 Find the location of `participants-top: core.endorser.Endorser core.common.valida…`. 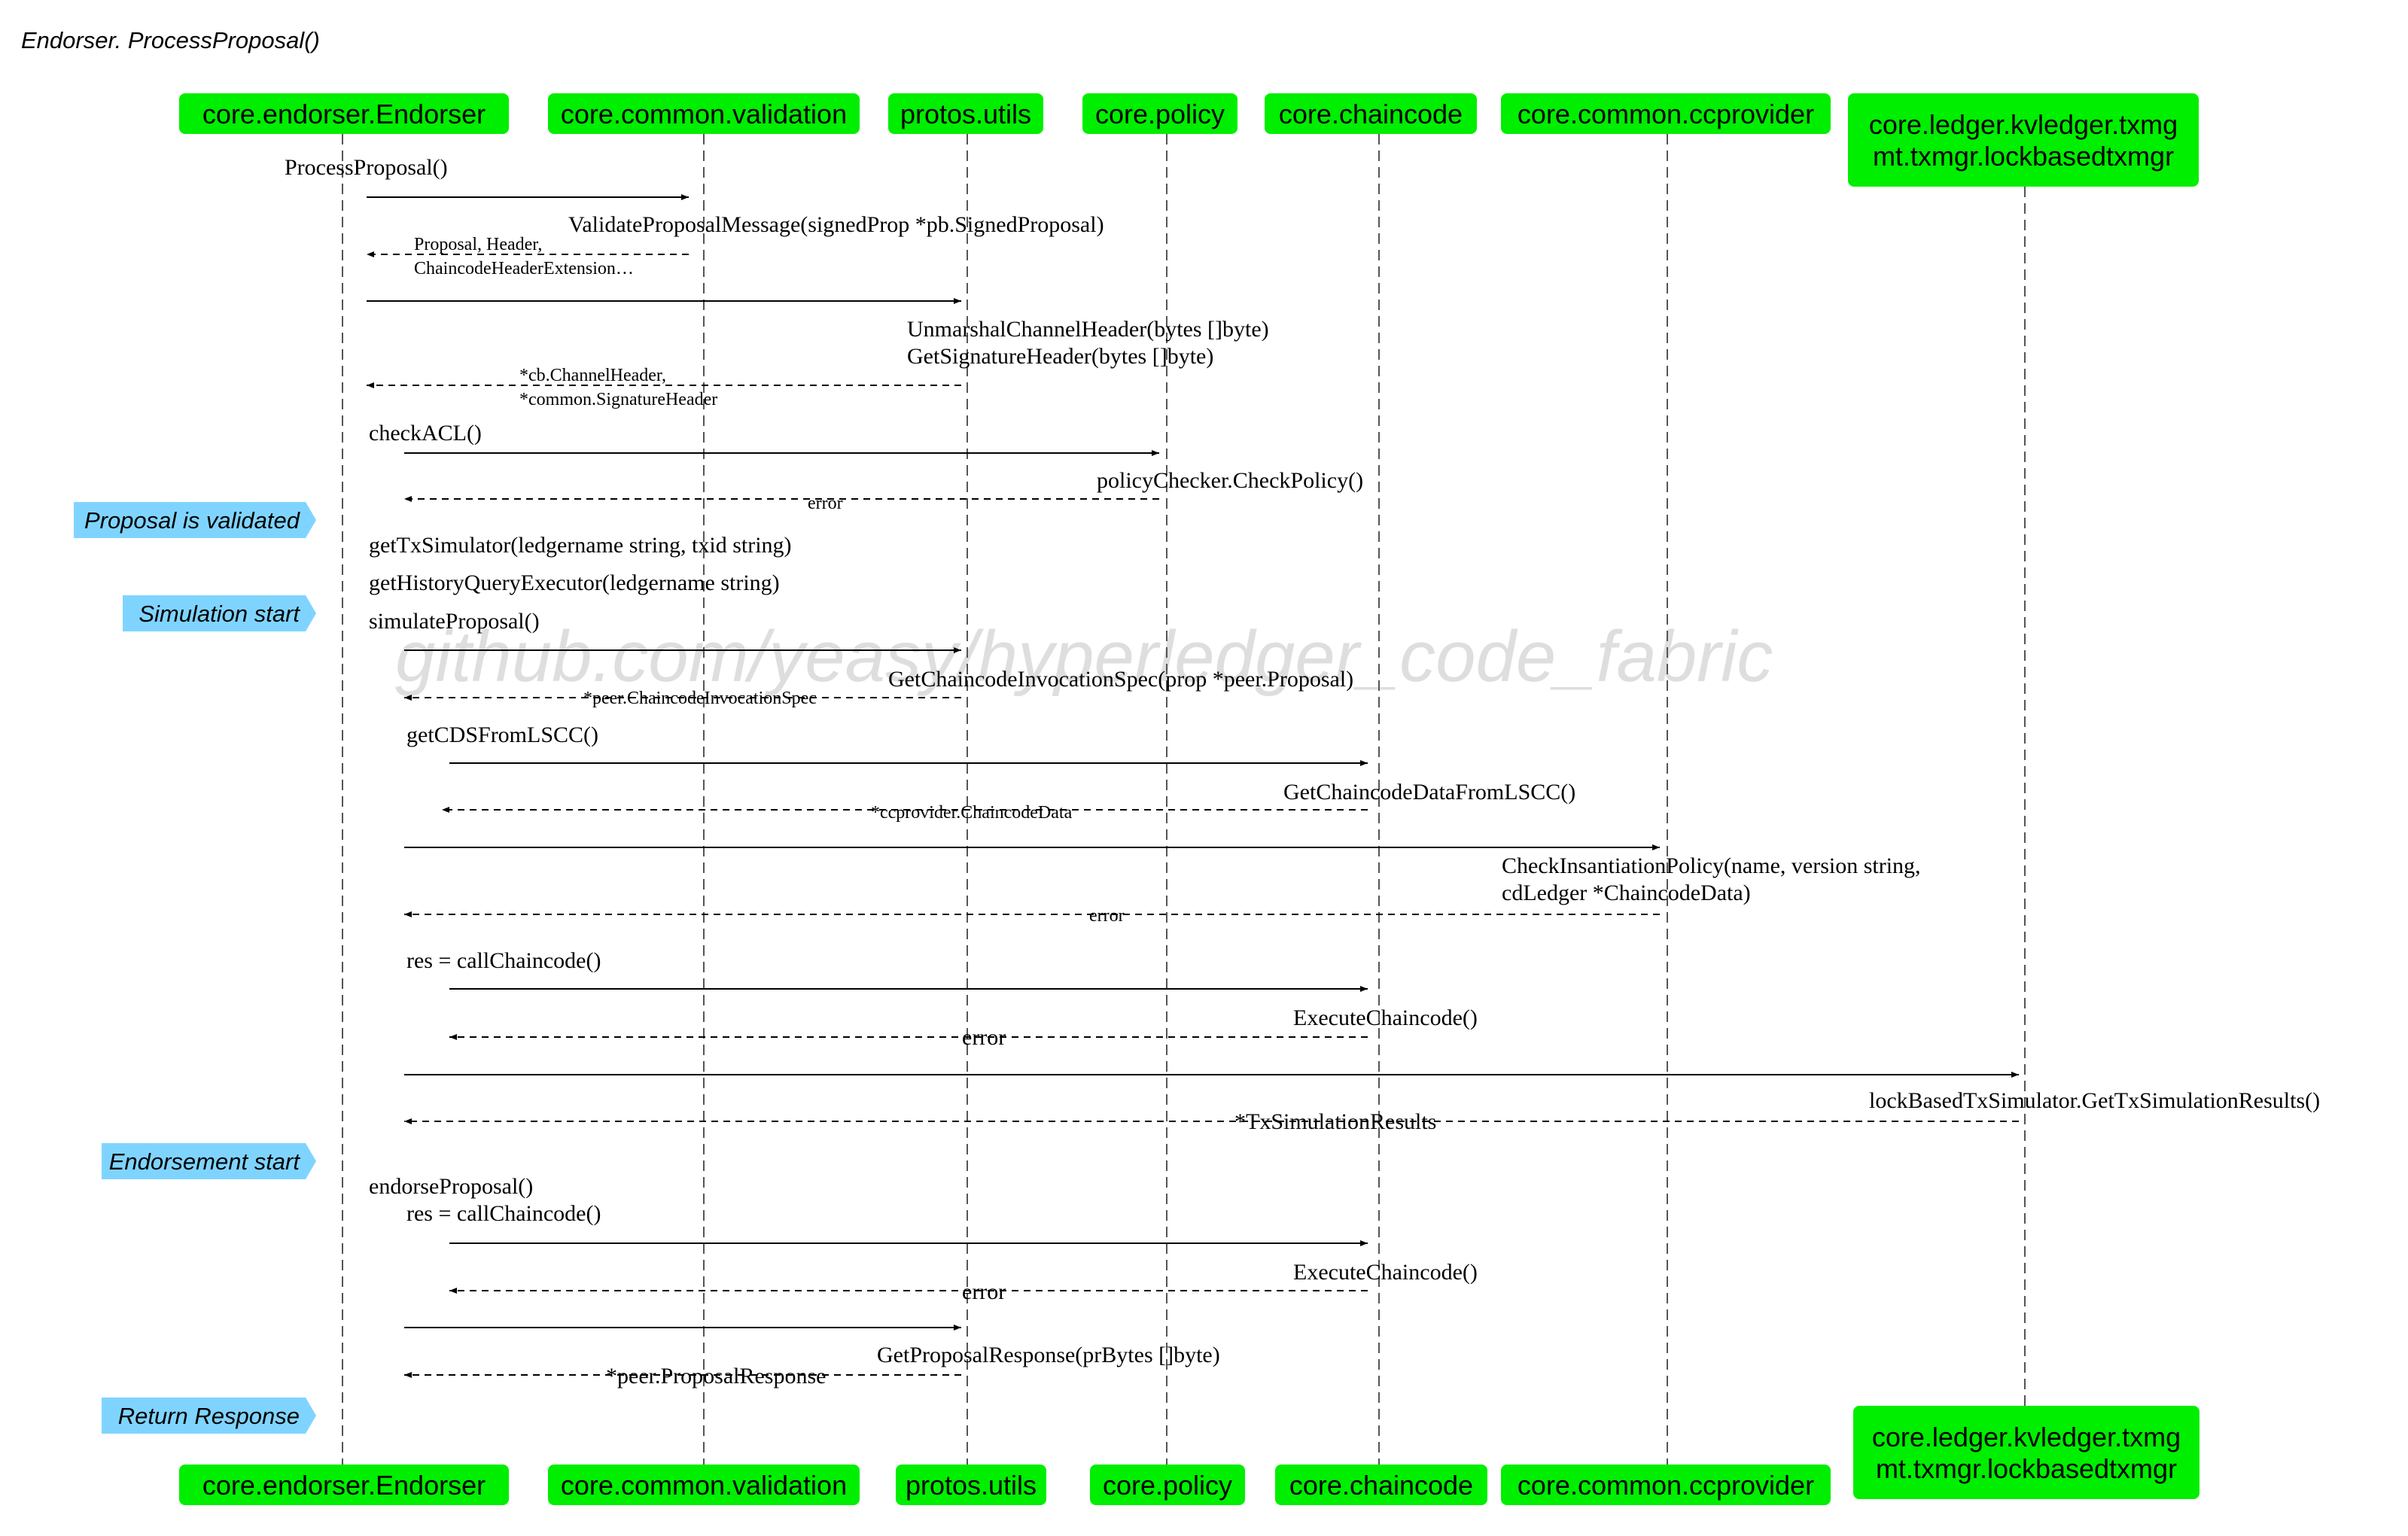

participants-top: core.endorser.Endorser core.common.valida… is located at coordinates (1189, 140).